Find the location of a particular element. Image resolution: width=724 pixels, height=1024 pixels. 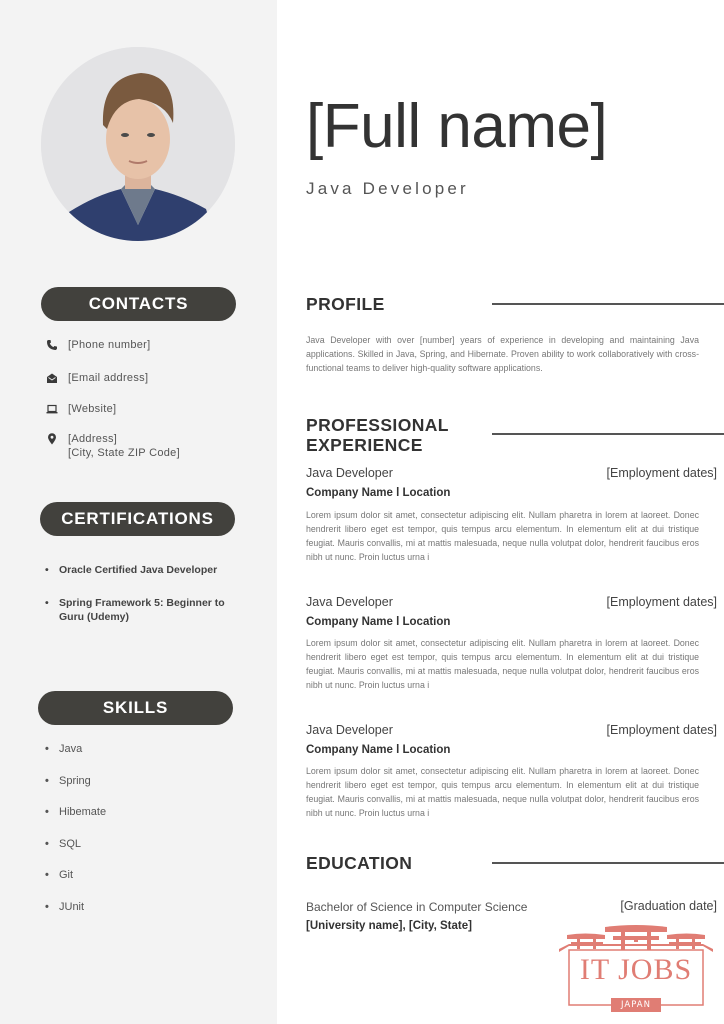

skill-item: • Hibemate is located at coordinates (75, 812).